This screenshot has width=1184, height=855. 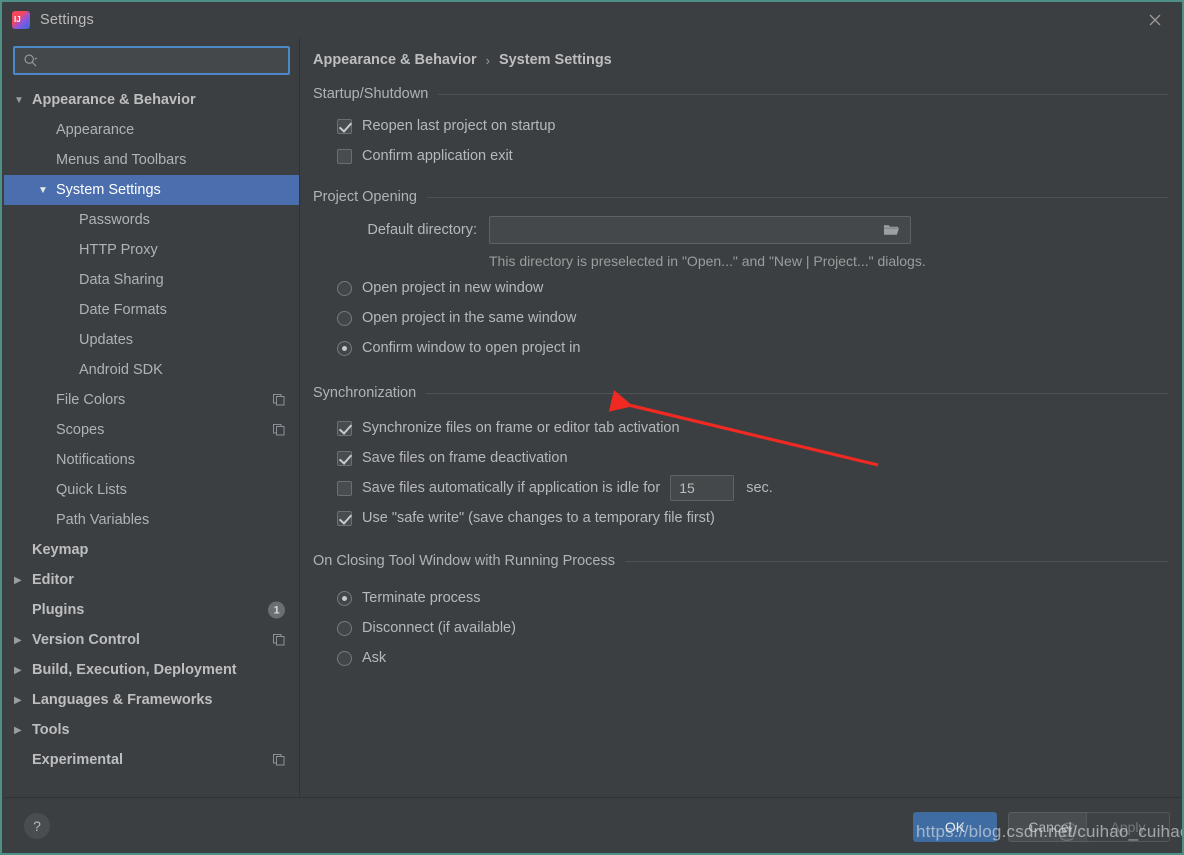 I want to click on checkbox-confirm-application-exit, so click(x=344, y=156).